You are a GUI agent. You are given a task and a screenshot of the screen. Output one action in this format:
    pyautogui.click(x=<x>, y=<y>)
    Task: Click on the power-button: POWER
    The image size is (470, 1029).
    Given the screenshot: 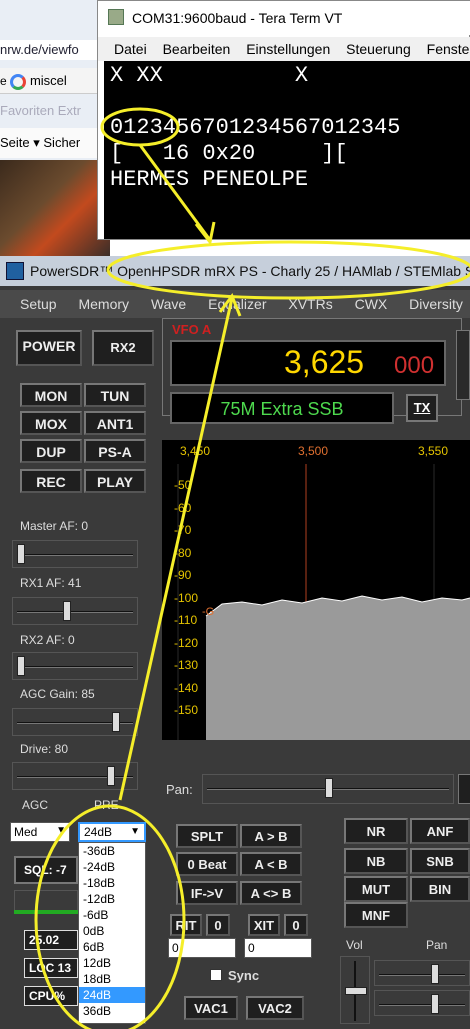 What is the action you would take?
    pyautogui.click(x=49, y=348)
    